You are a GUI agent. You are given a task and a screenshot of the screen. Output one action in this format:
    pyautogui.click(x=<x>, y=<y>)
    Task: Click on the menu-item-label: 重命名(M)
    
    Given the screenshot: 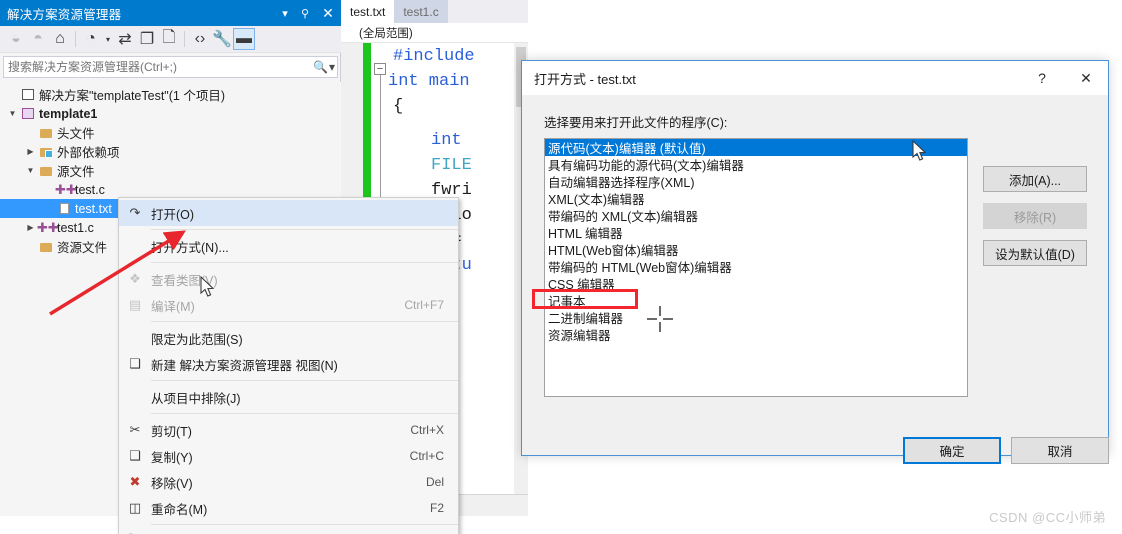 What is the action you would take?
    pyautogui.click(x=179, y=509)
    